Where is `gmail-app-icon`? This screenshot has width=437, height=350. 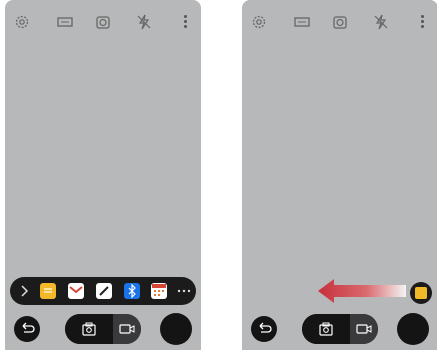 gmail-app-icon is located at coordinates (76, 291).